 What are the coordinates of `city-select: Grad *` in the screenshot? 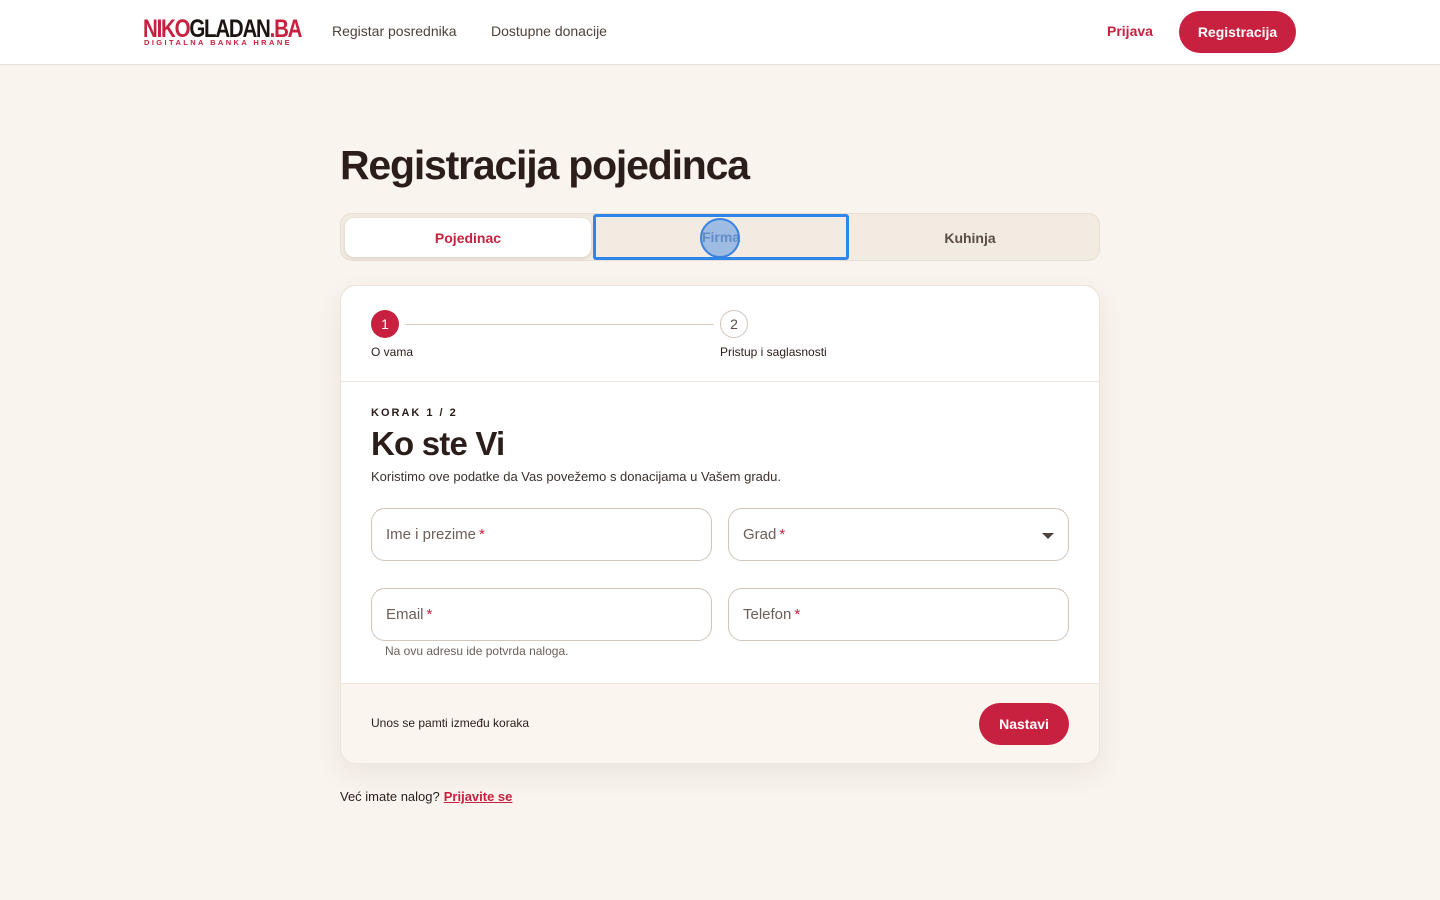 It's located at (898, 534).